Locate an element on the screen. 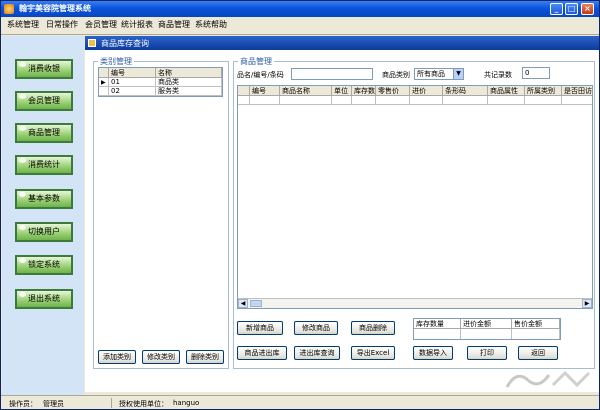  edit-goods-button: 修改商品 is located at coordinates (316, 328).